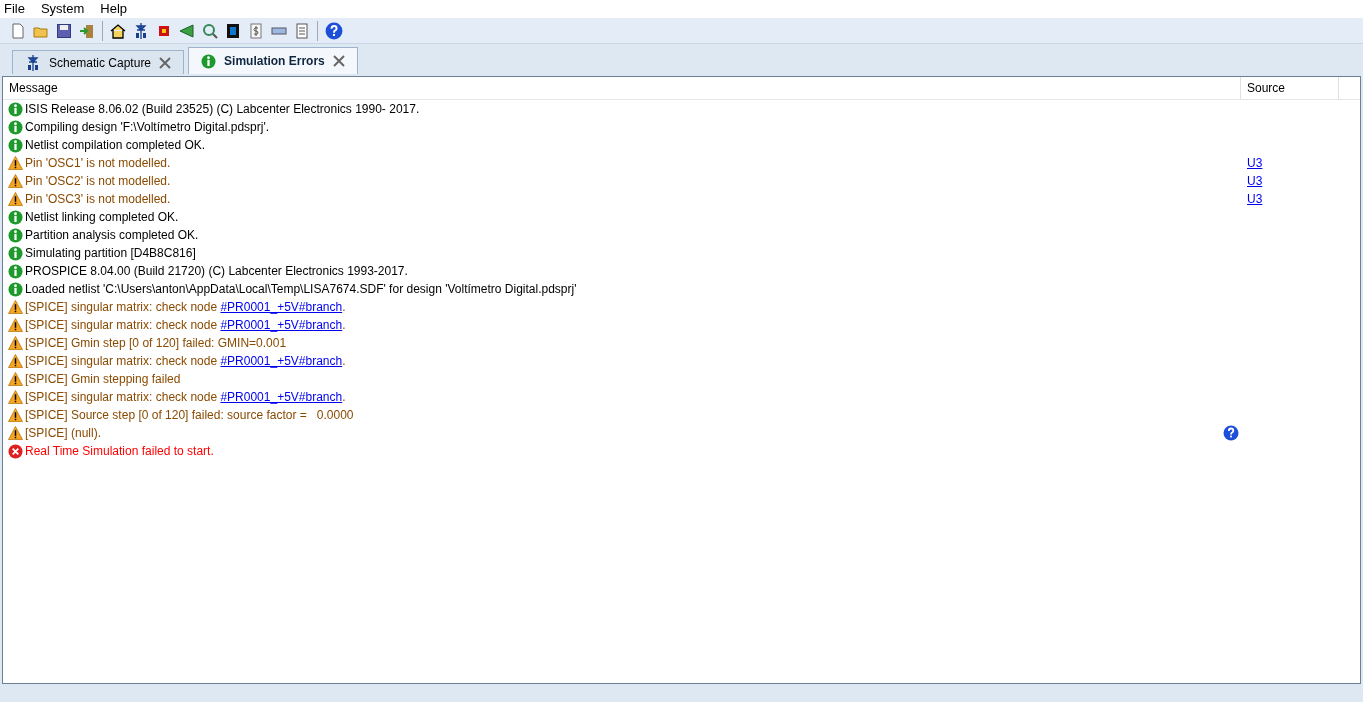 The width and height of the screenshot is (1363, 702). I want to click on menu-item: Help, so click(114, 9).